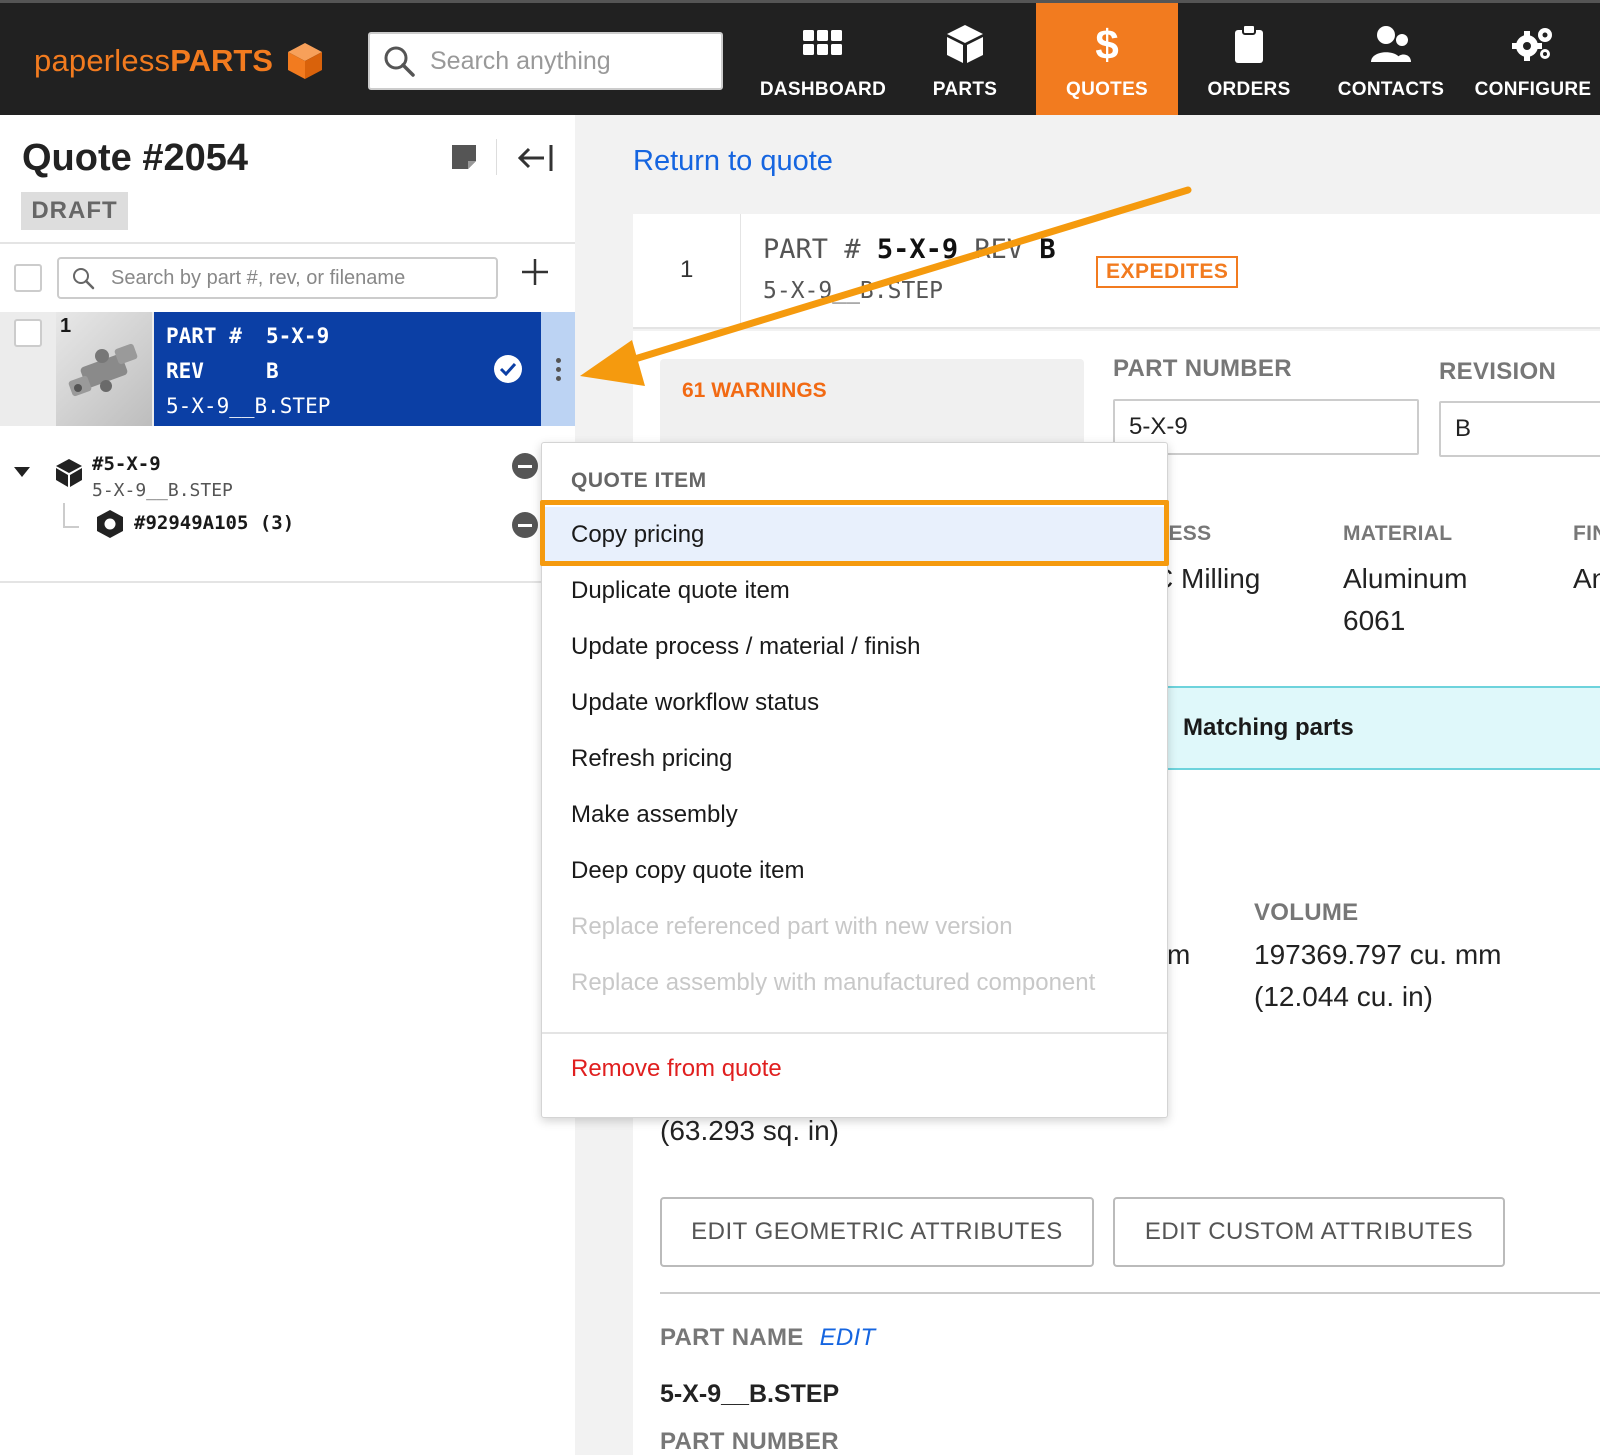 This screenshot has width=1600, height=1455. I want to click on add-item-button, so click(535, 275).